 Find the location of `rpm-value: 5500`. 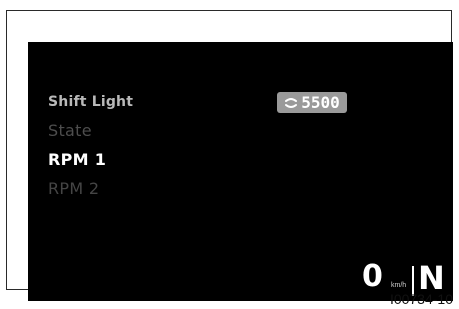

rpm-value: 5500 is located at coordinates (320, 102).